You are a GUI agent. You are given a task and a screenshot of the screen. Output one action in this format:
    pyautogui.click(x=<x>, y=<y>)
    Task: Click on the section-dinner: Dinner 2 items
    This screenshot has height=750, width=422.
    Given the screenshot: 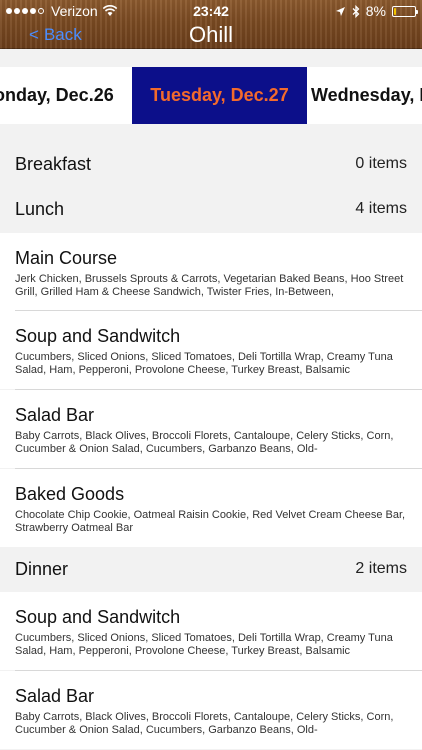 What is the action you would take?
    pyautogui.click(x=211, y=570)
    